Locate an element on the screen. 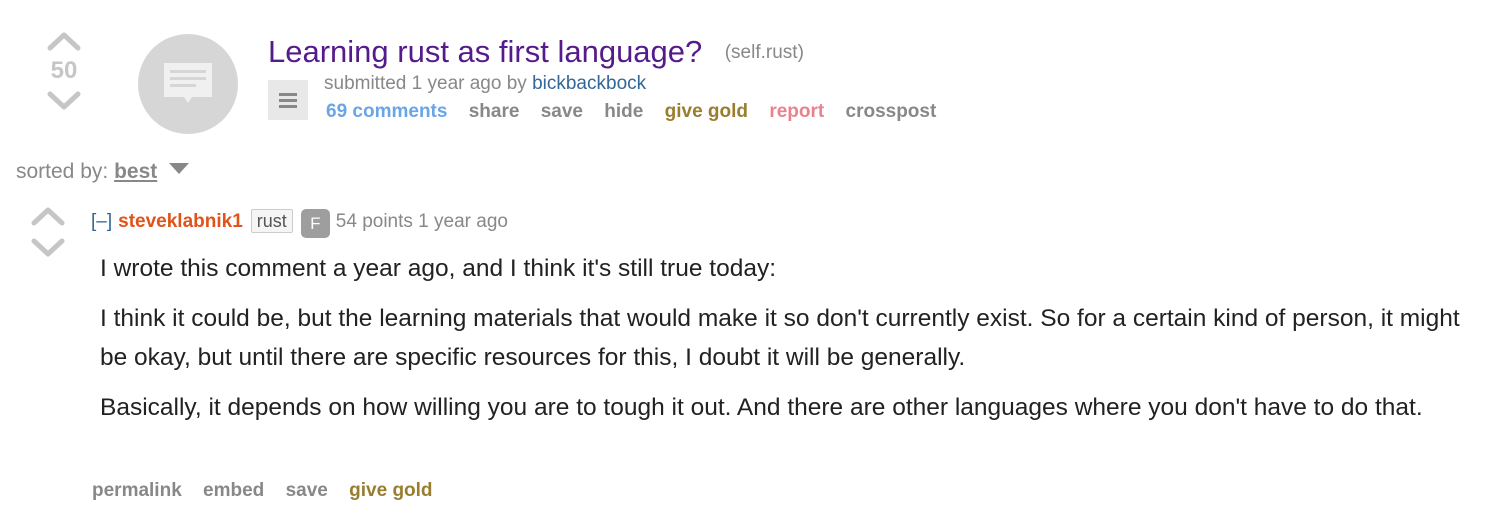 This screenshot has height=522, width=1494. sort-dropdown: best is located at coordinates (135, 171).